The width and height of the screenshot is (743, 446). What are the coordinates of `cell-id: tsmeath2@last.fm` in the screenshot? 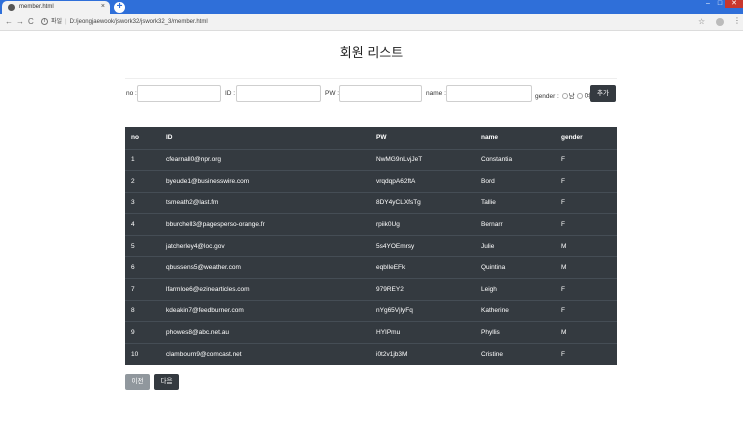 It's located at (265, 202).